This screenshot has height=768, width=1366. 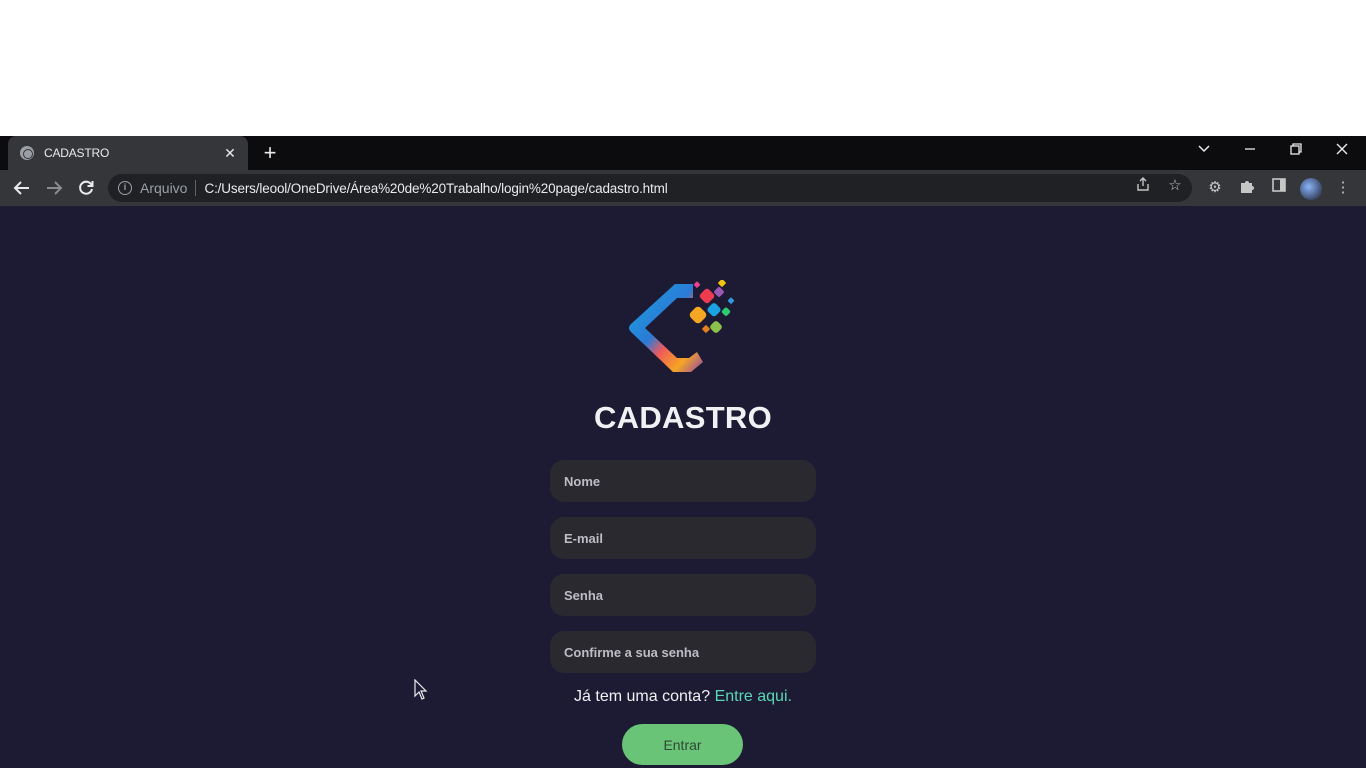 What do you see at coordinates (683, 538) in the screenshot?
I see `email-field` at bounding box center [683, 538].